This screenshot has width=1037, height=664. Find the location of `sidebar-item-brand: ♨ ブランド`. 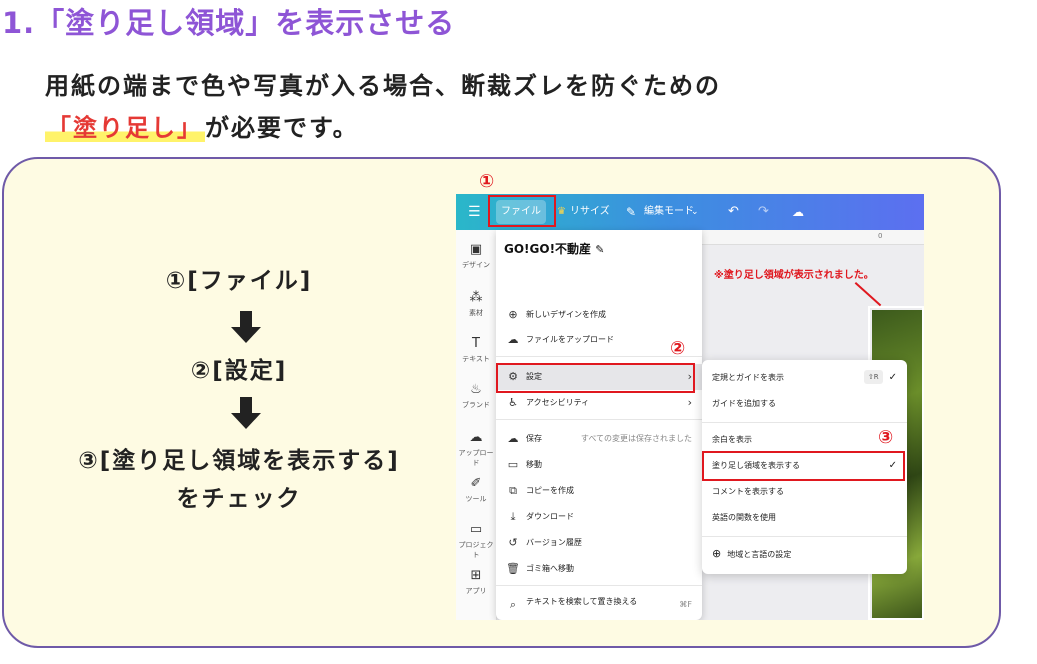

sidebar-item-brand: ♨ ブランド is located at coordinates (476, 396).